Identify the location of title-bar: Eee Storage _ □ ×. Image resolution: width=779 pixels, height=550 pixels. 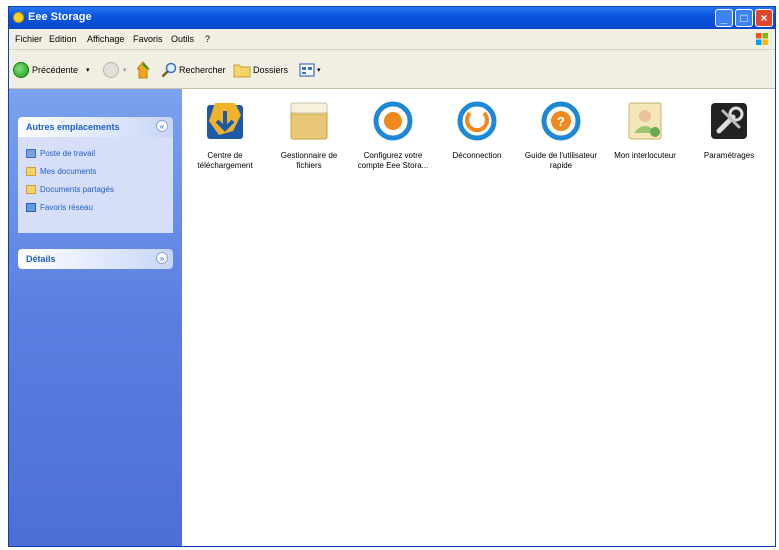
(392, 18).